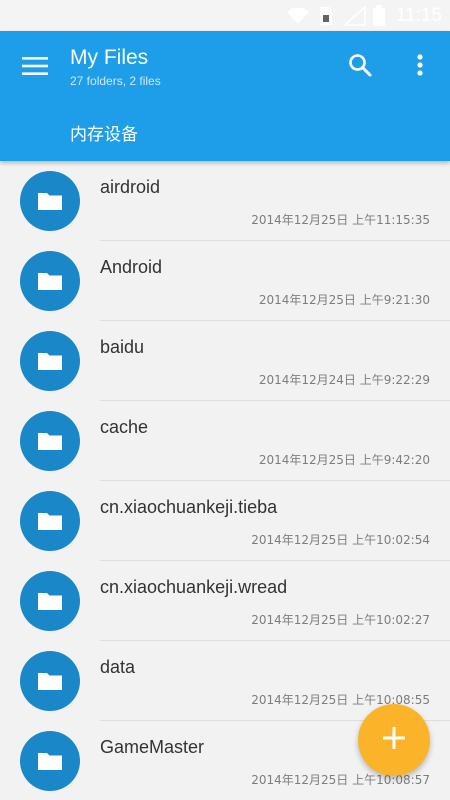  I want to click on search-icon, so click(360, 67).